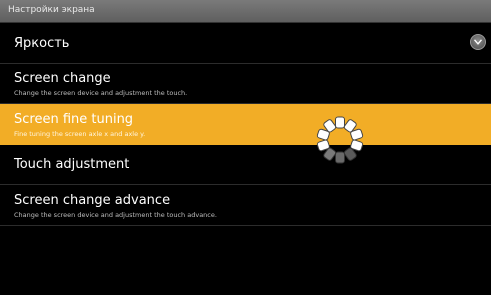  Describe the element at coordinates (478, 42) in the screenshot. I see `chevron-down-icon` at that location.